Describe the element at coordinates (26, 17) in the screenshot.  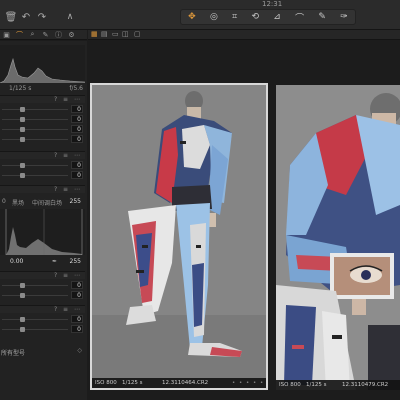
I see `undo-icon: ↶` at that location.